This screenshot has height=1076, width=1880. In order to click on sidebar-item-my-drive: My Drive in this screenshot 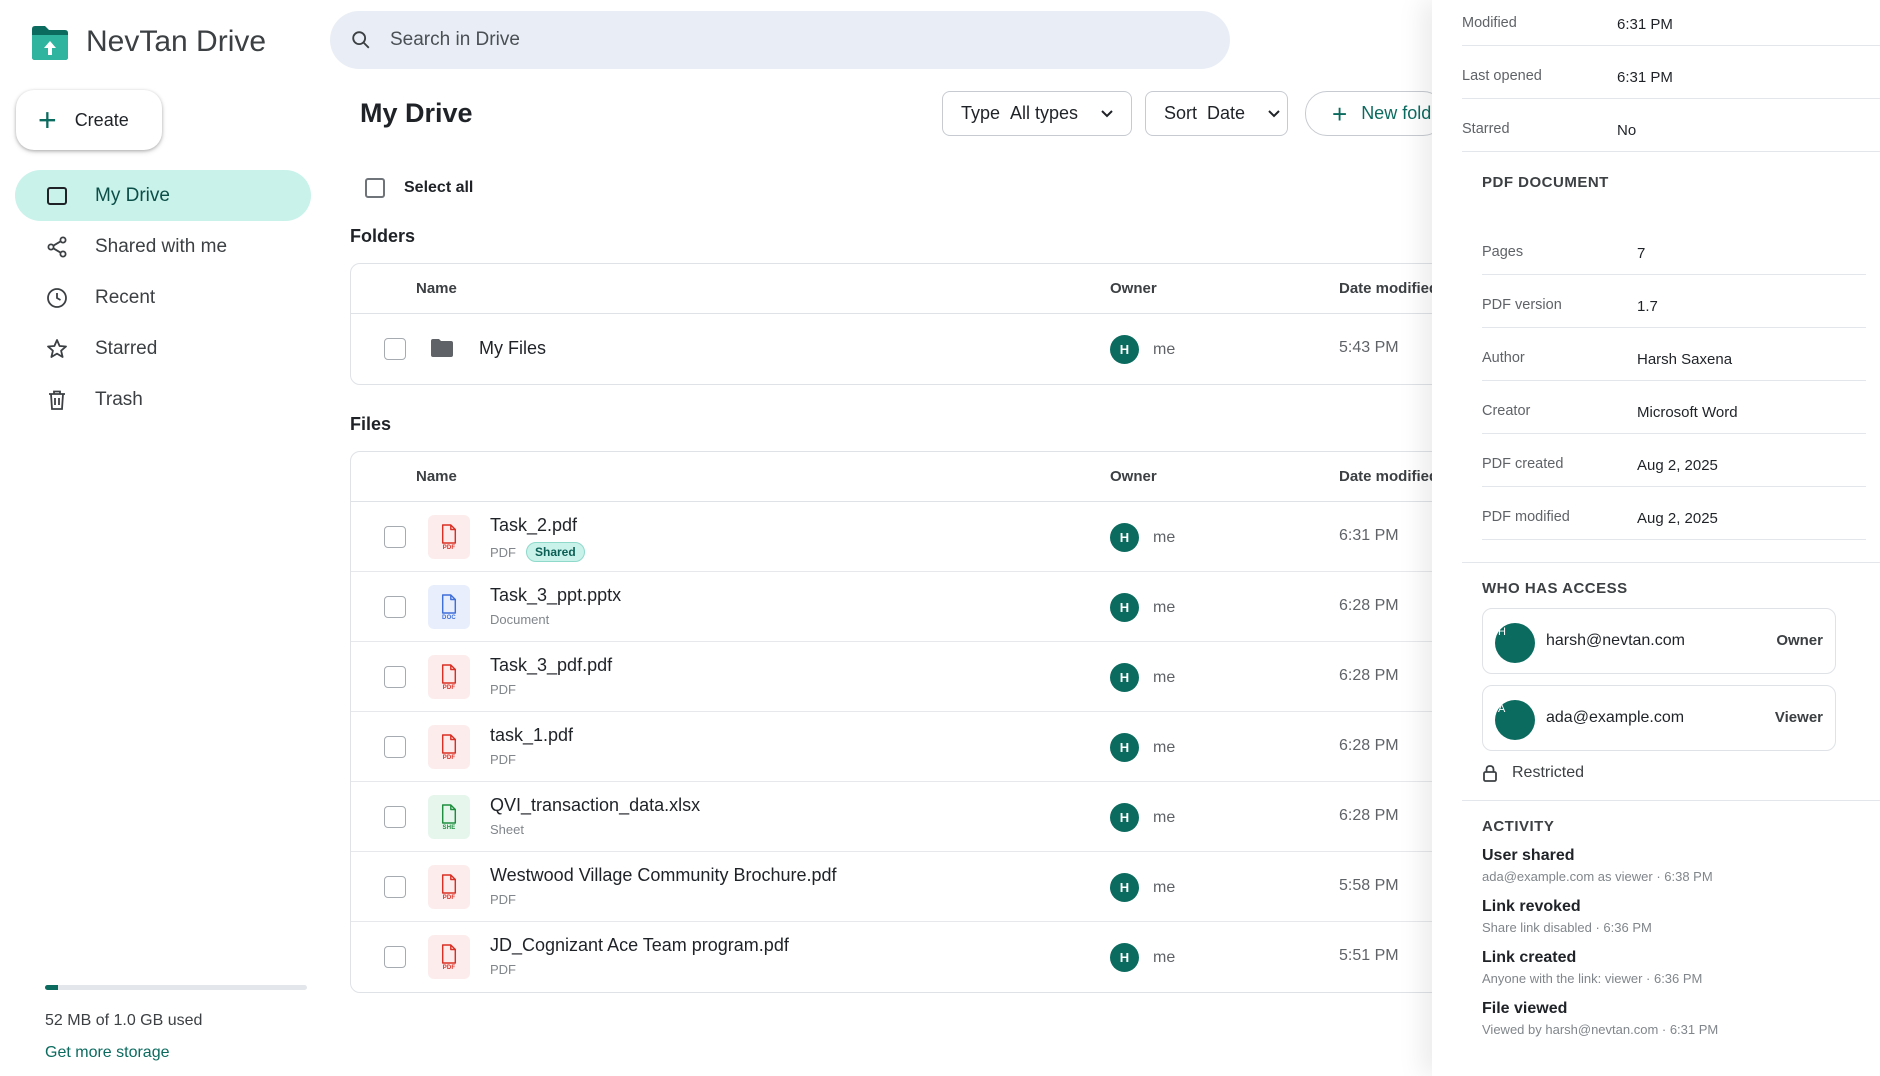, I will do `click(163, 195)`.